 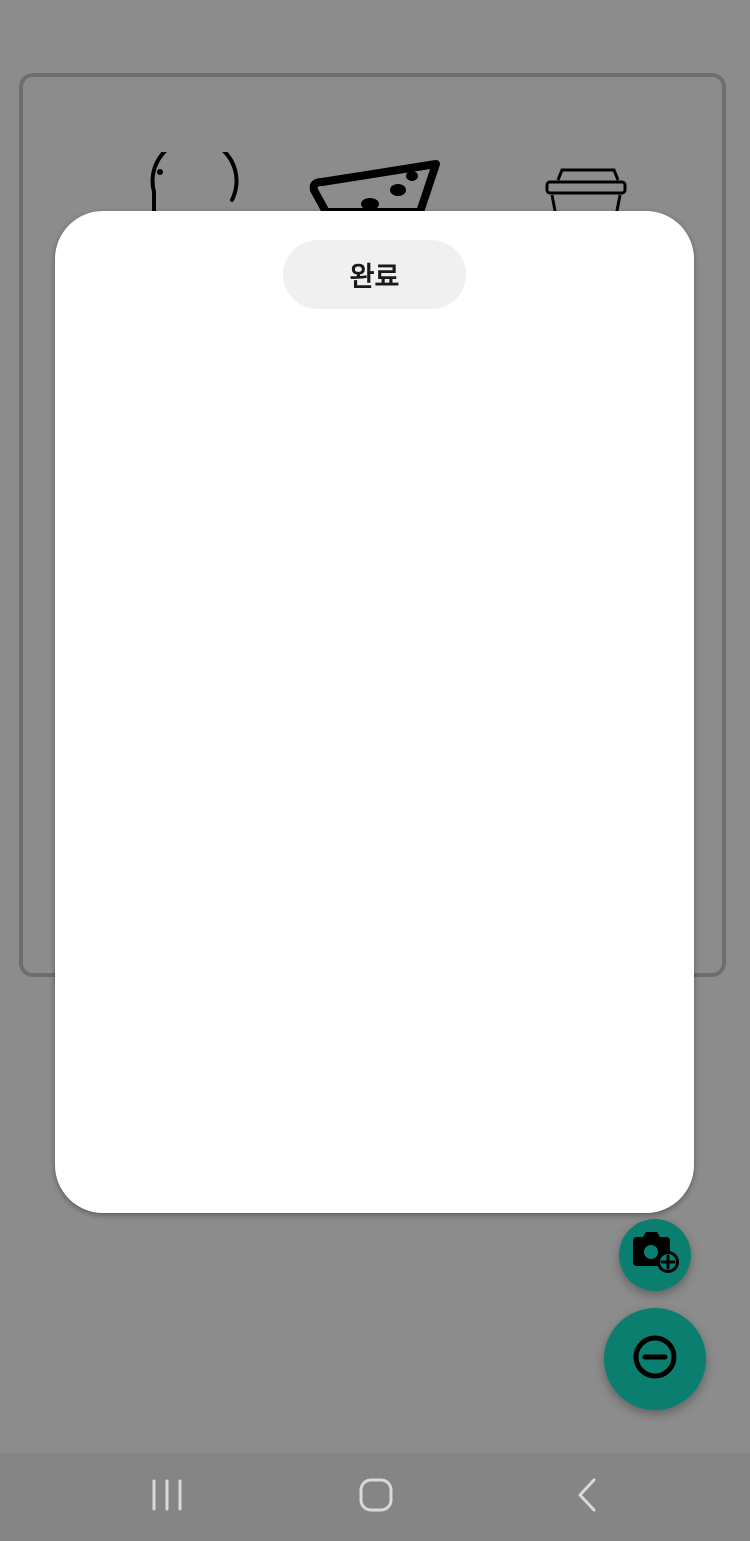 I want to click on home-button, so click(x=376, y=1497).